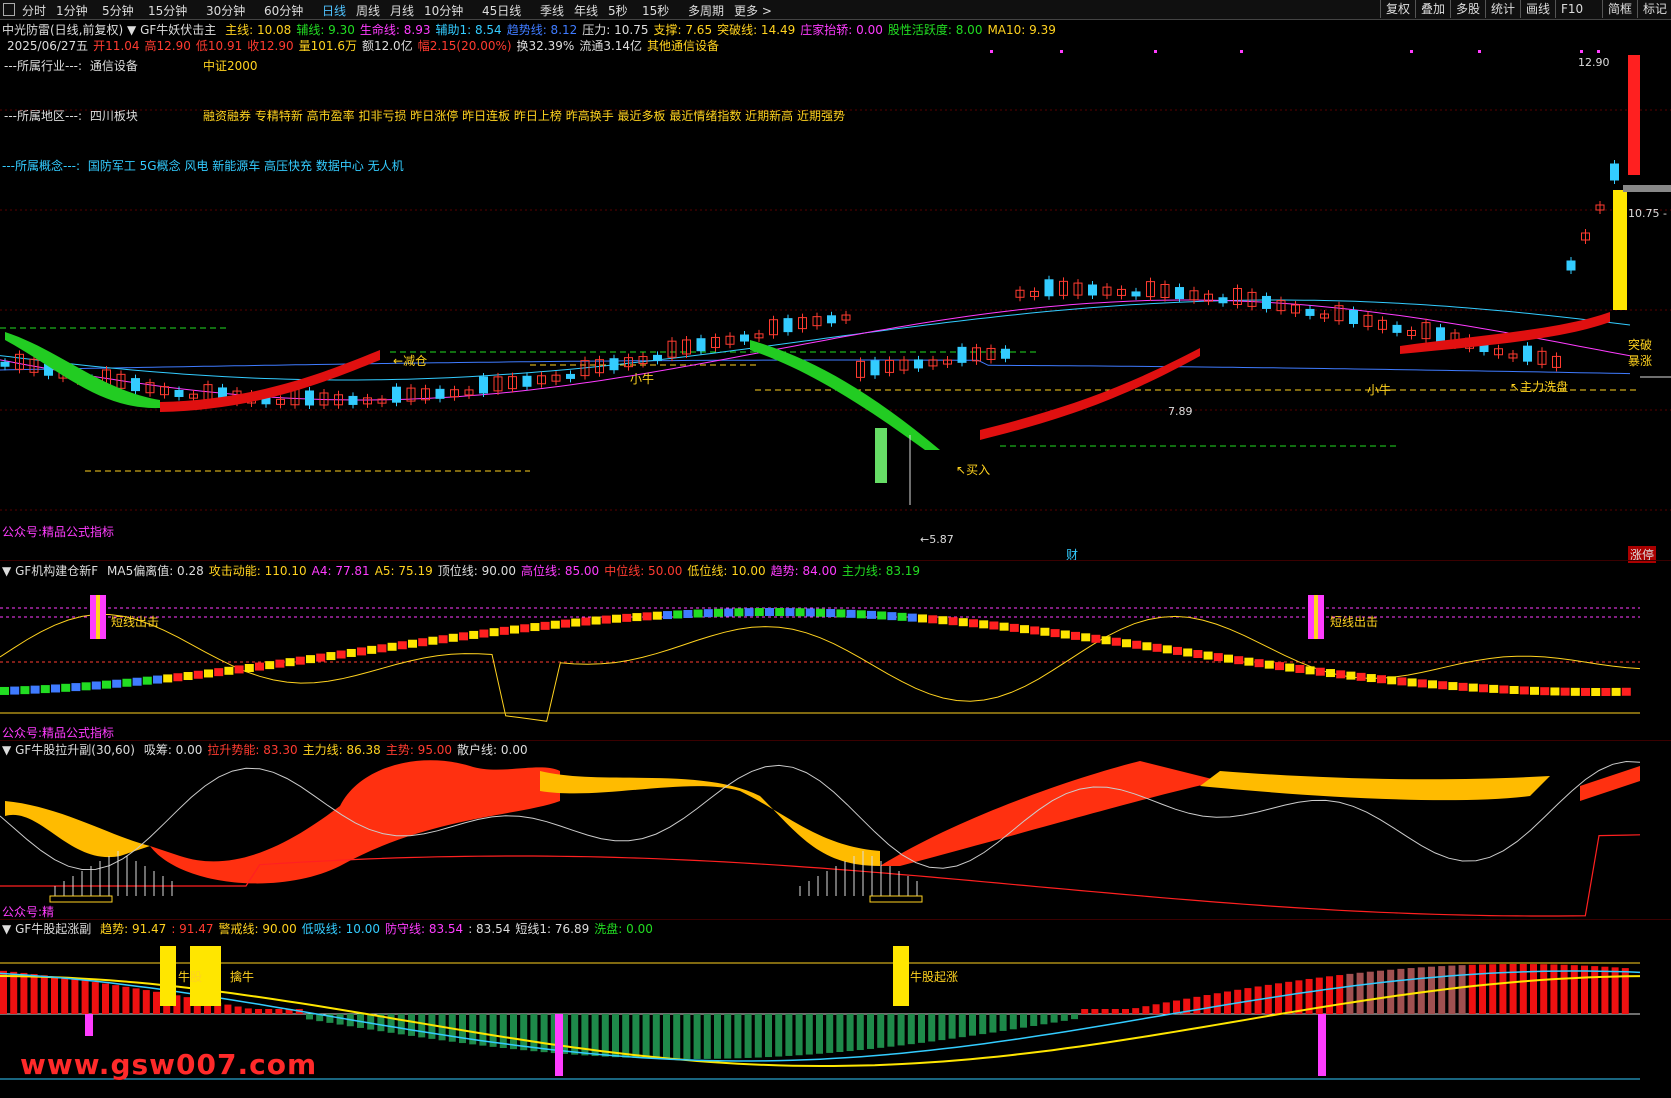 This screenshot has width=1671, height=1098. What do you see at coordinates (53, 929) in the screenshot?
I see `panel4-name: GF牛股起涨副` at bounding box center [53, 929].